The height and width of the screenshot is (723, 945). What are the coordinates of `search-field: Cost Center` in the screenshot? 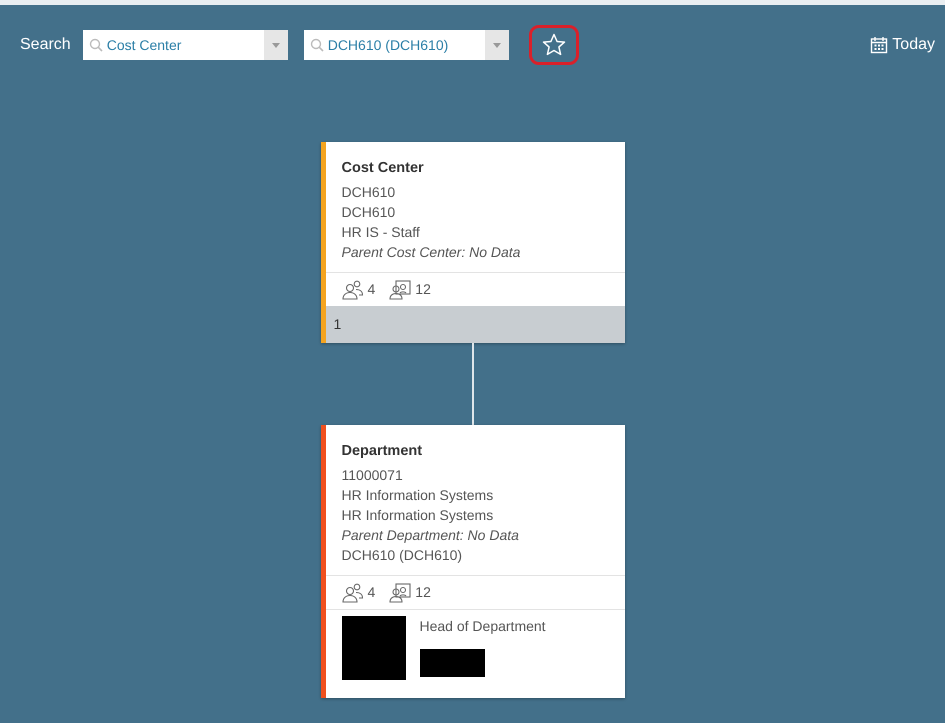 It's located at (173, 45).